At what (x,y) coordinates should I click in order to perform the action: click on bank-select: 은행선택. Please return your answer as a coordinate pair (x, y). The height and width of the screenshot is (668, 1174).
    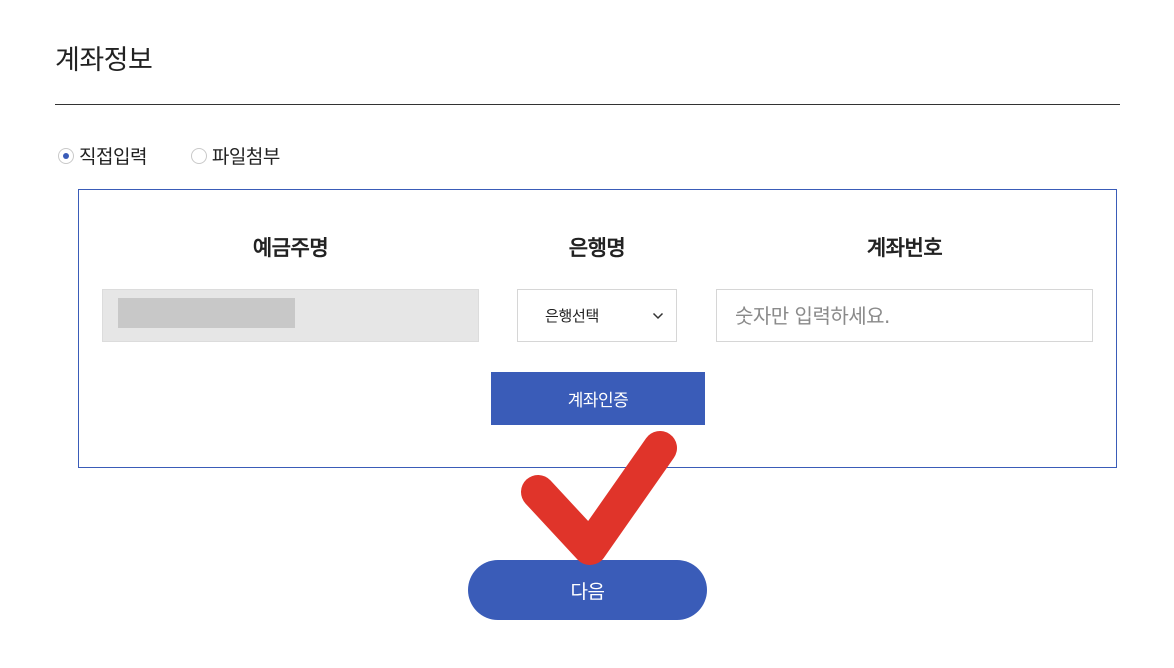
    Looking at the image, I should click on (597, 315).